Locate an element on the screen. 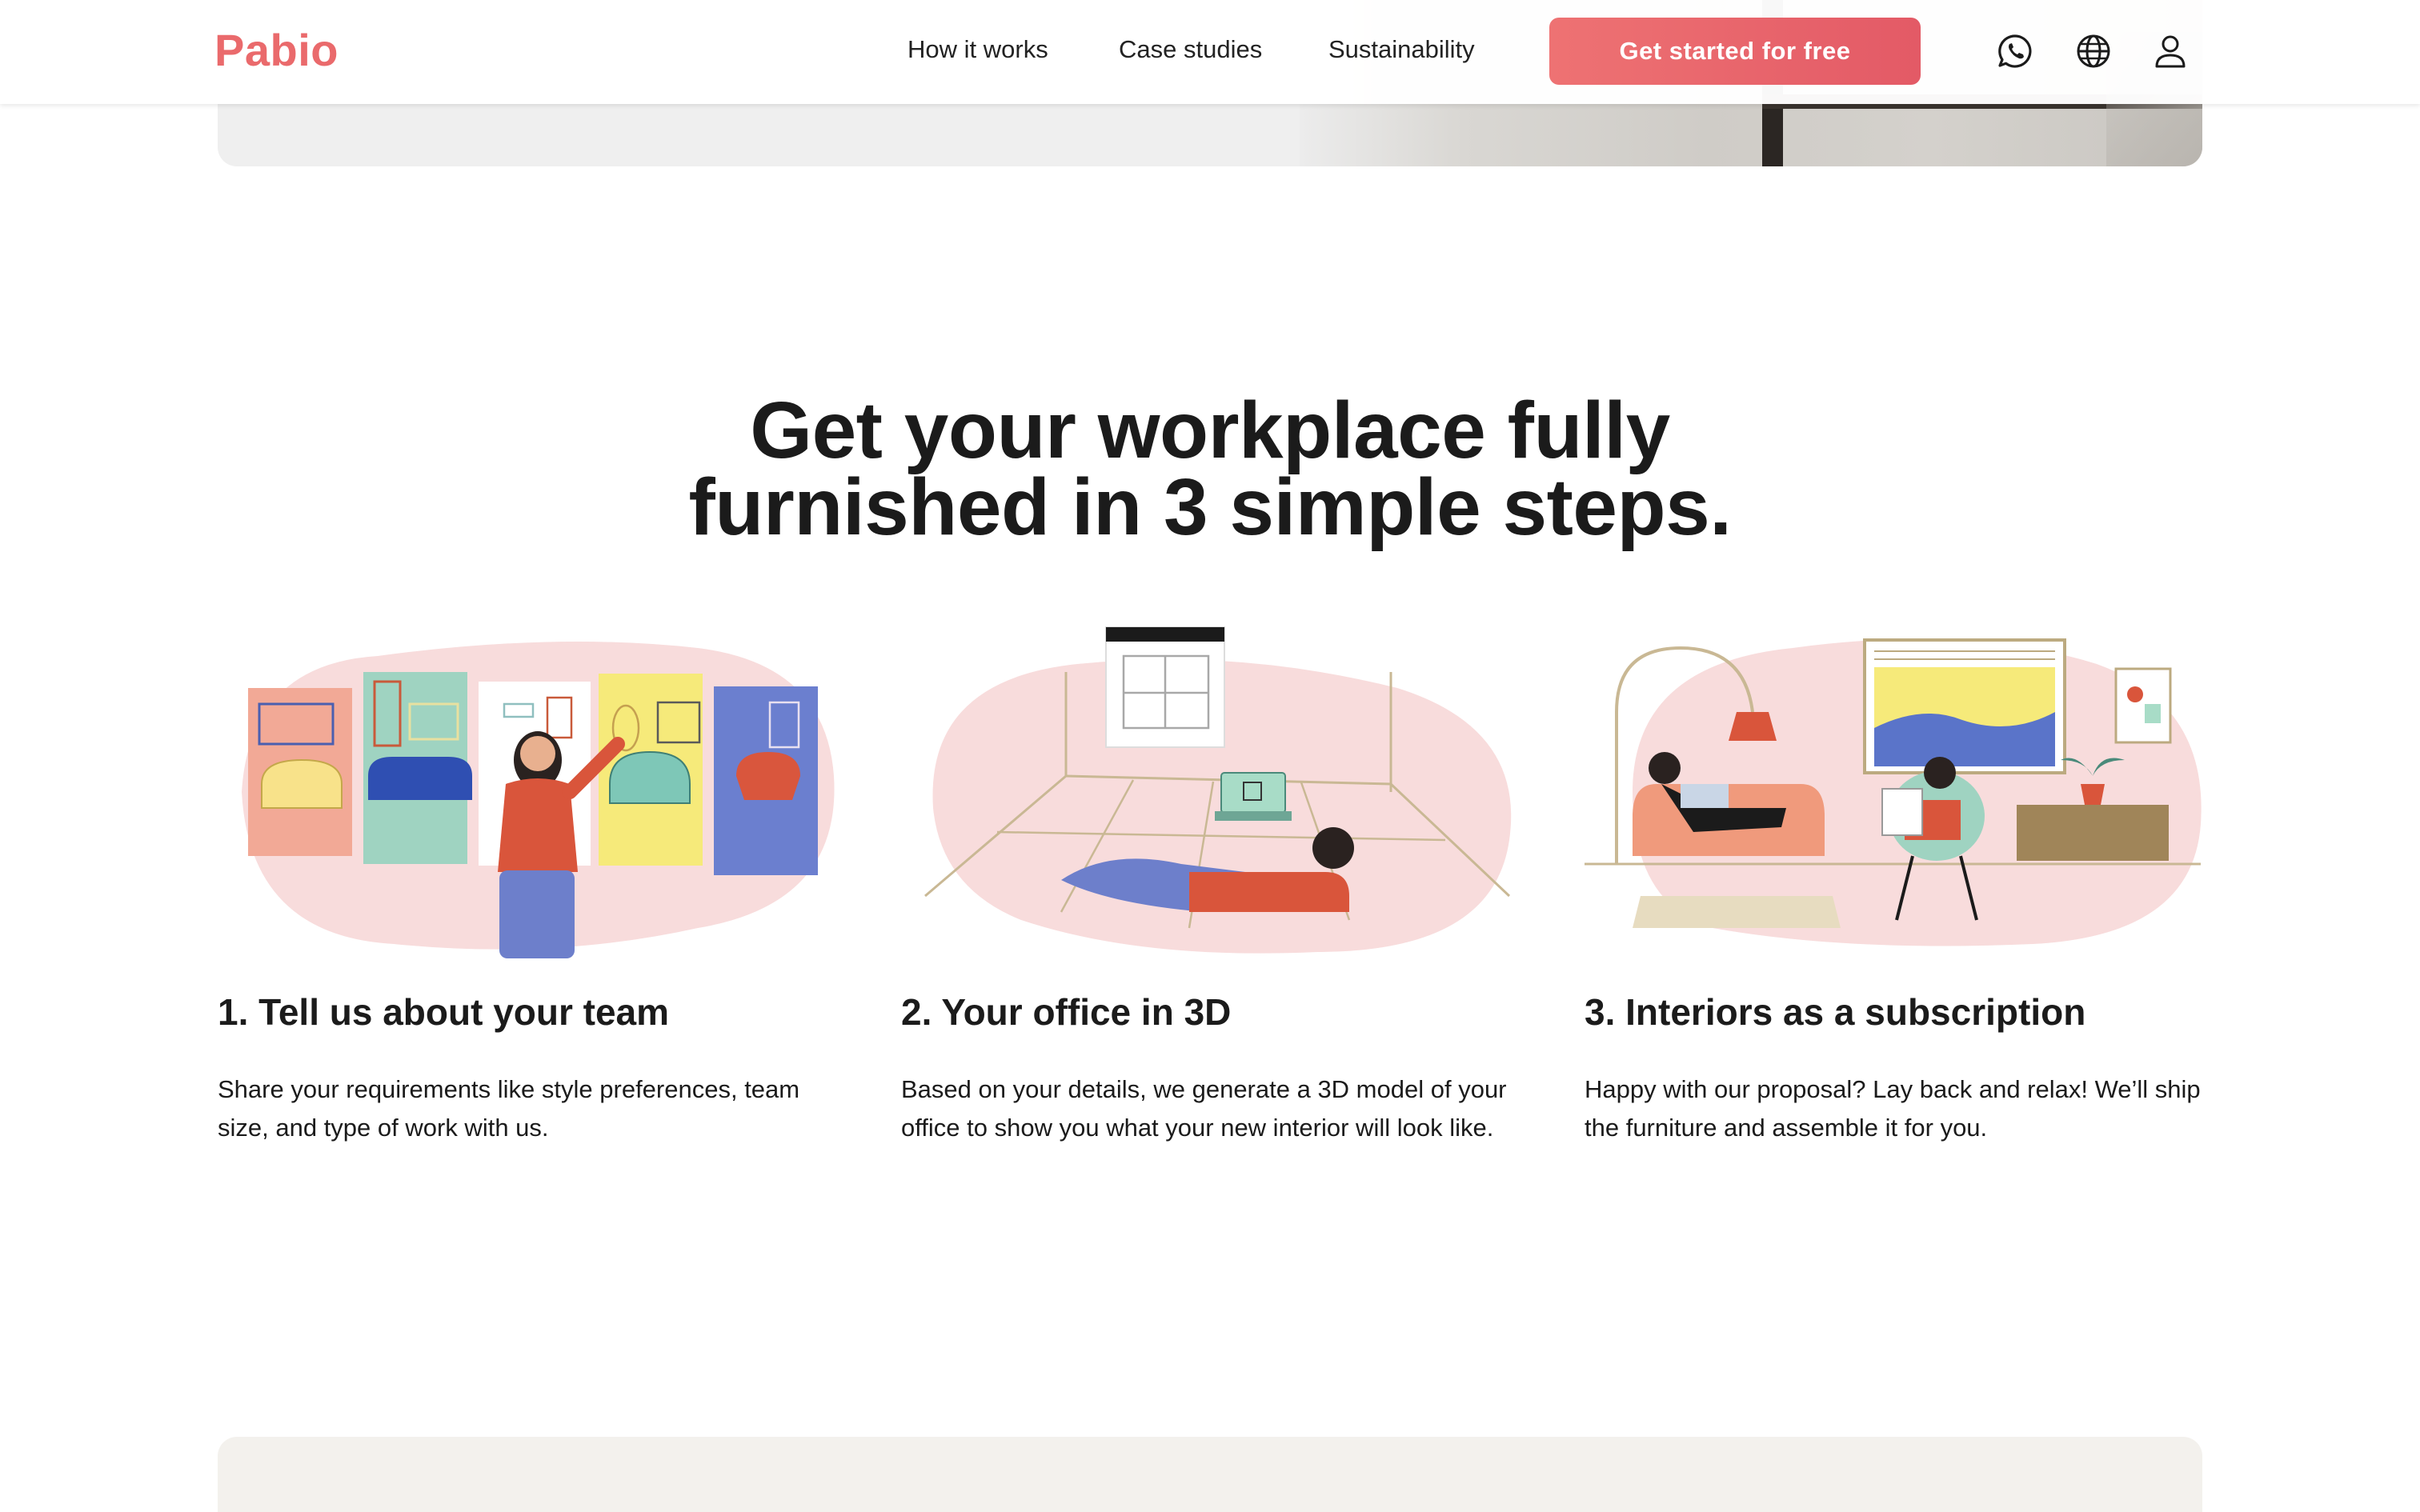 The width and height of the screenshot is (2420, 1512). step-2-illustration is located at coordinates (1218, 790).